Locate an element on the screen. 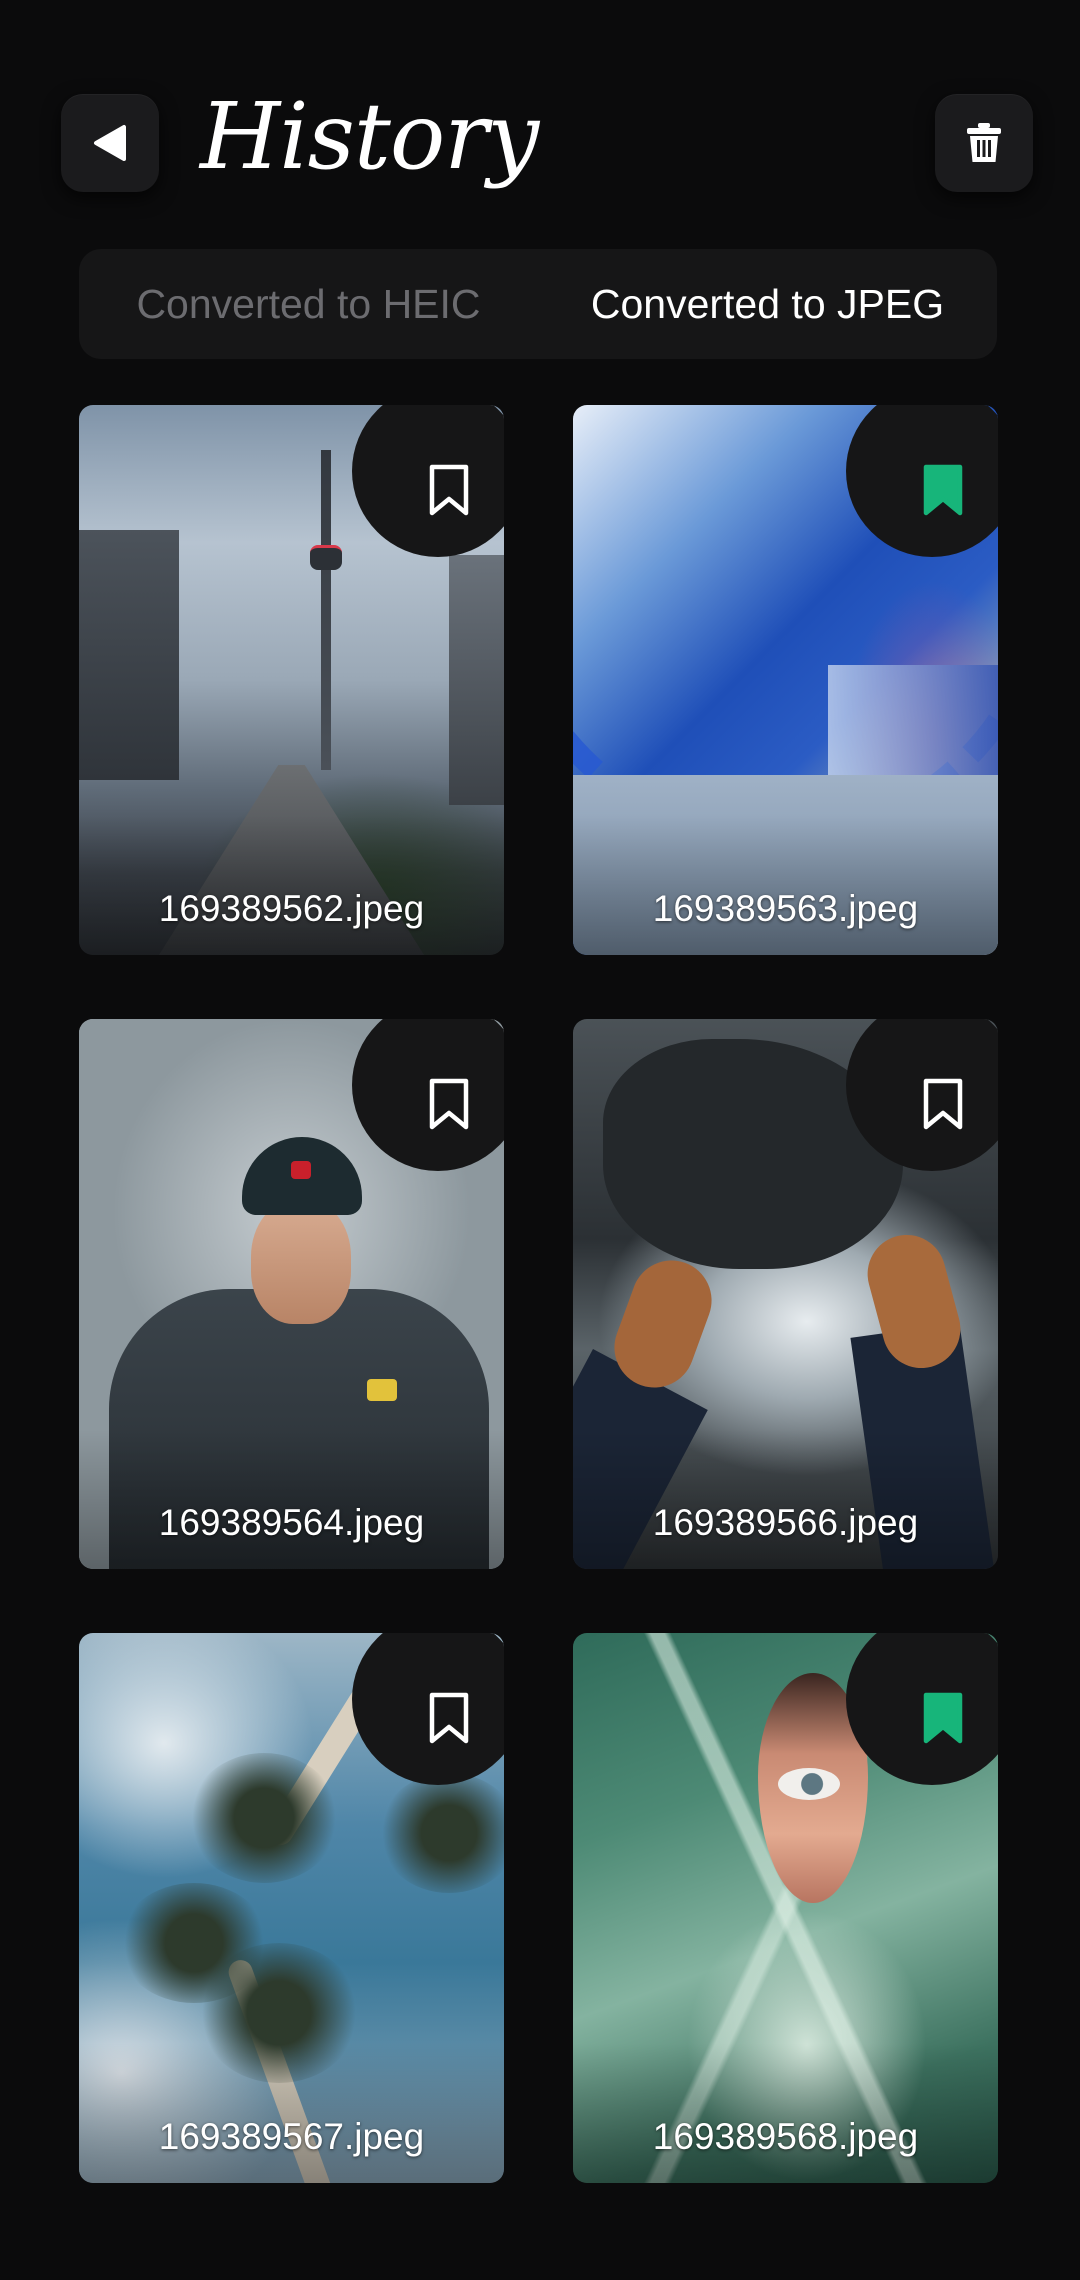 The height and width of the screenshot is (2280, 1080). image-card: 169389564.jpeg is located at coordinates (291, 1294).